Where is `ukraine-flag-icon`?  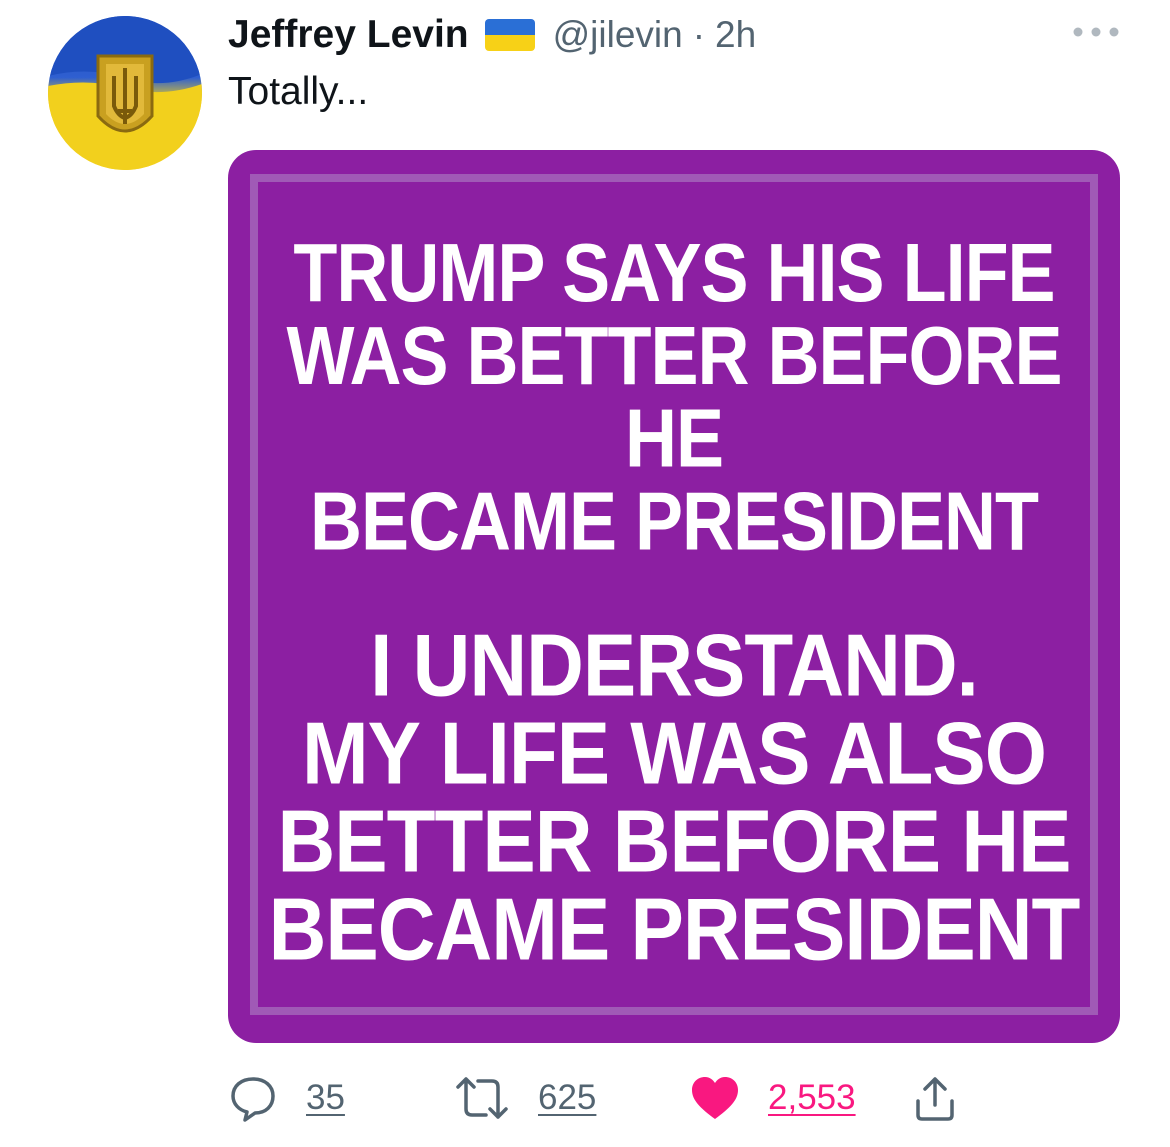 ukraine-flag-icon is located at coordinates (509, 35).